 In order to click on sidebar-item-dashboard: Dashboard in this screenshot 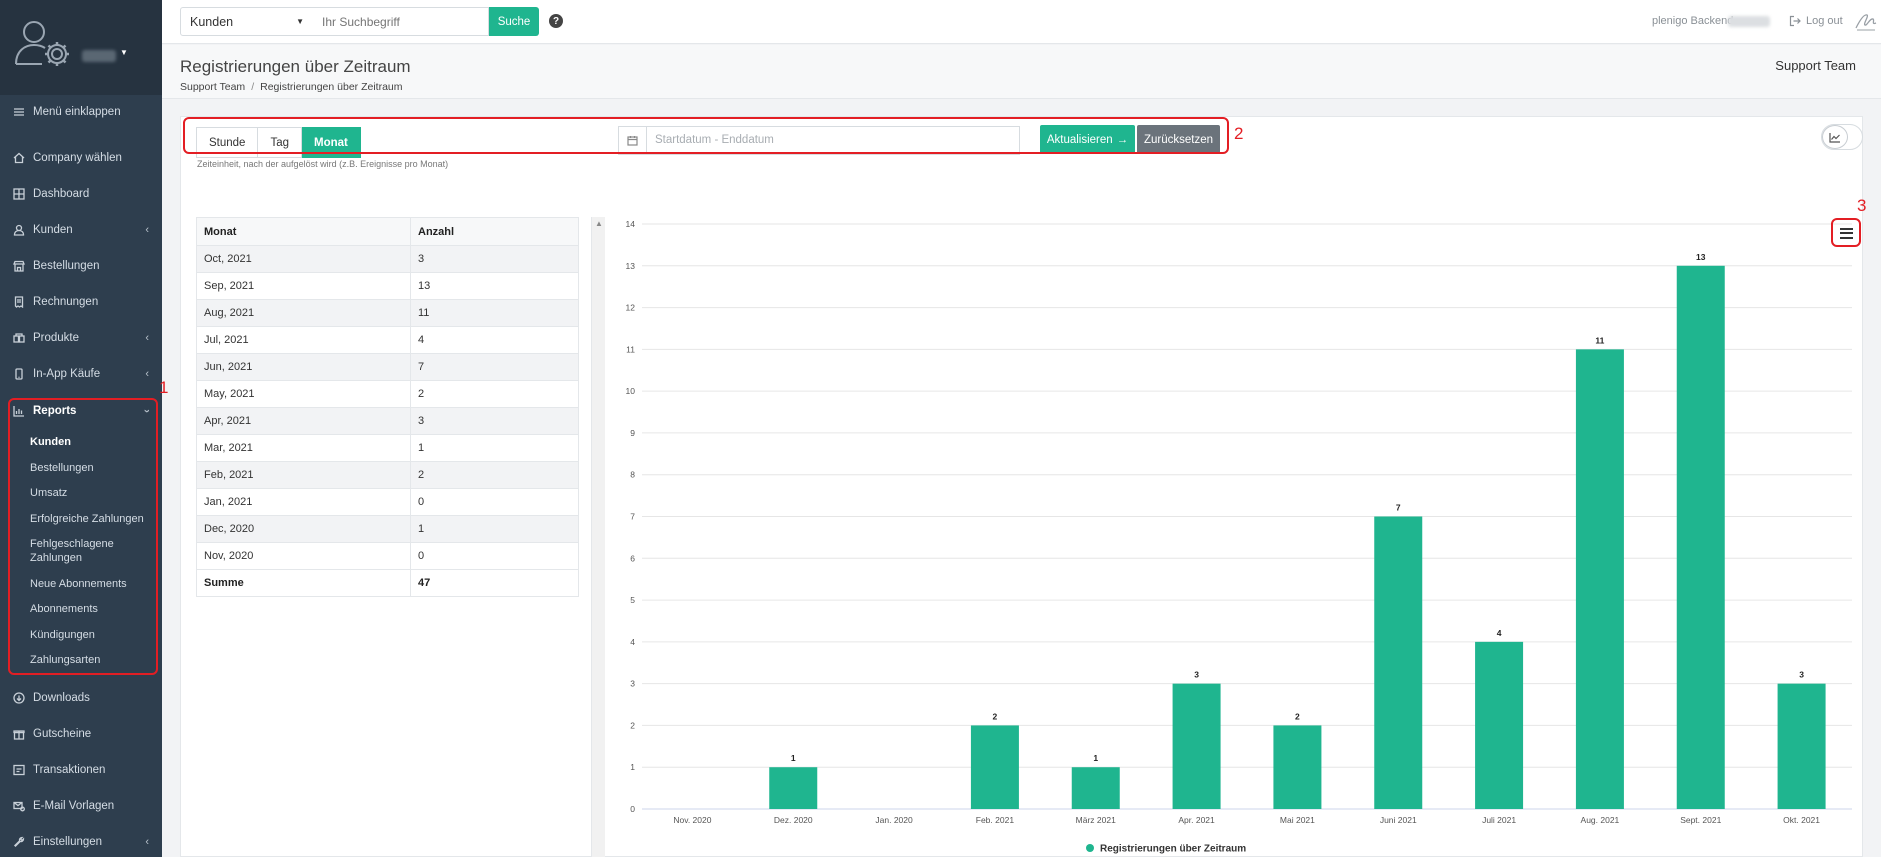, I will do `click(81, 194)`.